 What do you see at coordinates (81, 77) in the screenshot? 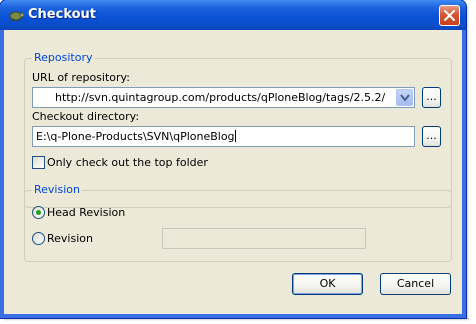
I see `url-label: URL of repository:` at bounding box center [81, 77].